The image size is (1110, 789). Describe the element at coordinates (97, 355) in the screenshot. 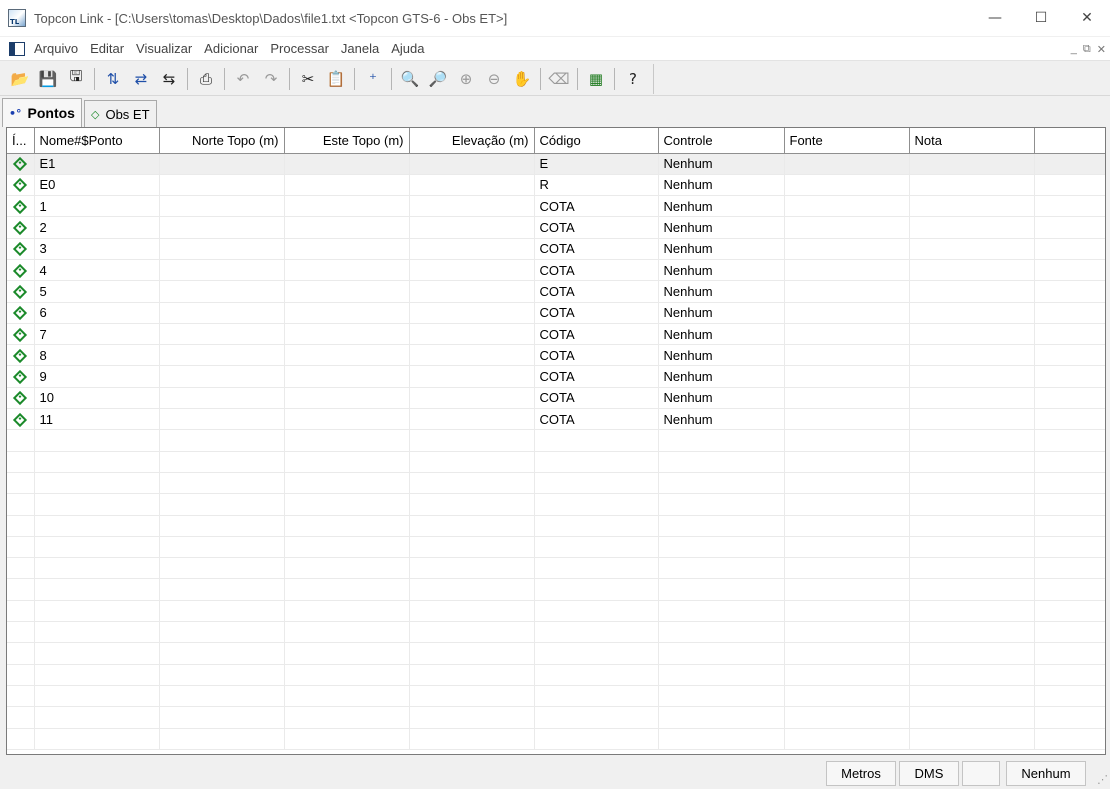

I see `cell-nome: 8` at that location.